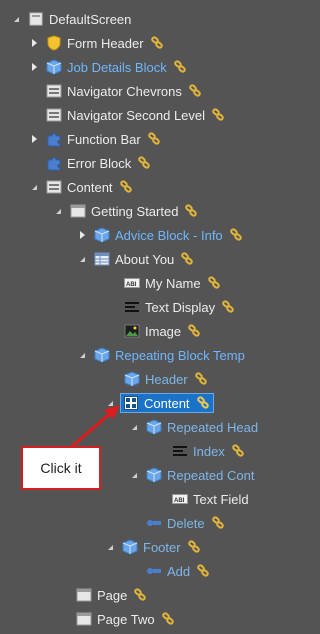 The width and height of the screenshot is (320, 634). I want to click on tree-item-getting-started: Getting Started, so click(125, 211).